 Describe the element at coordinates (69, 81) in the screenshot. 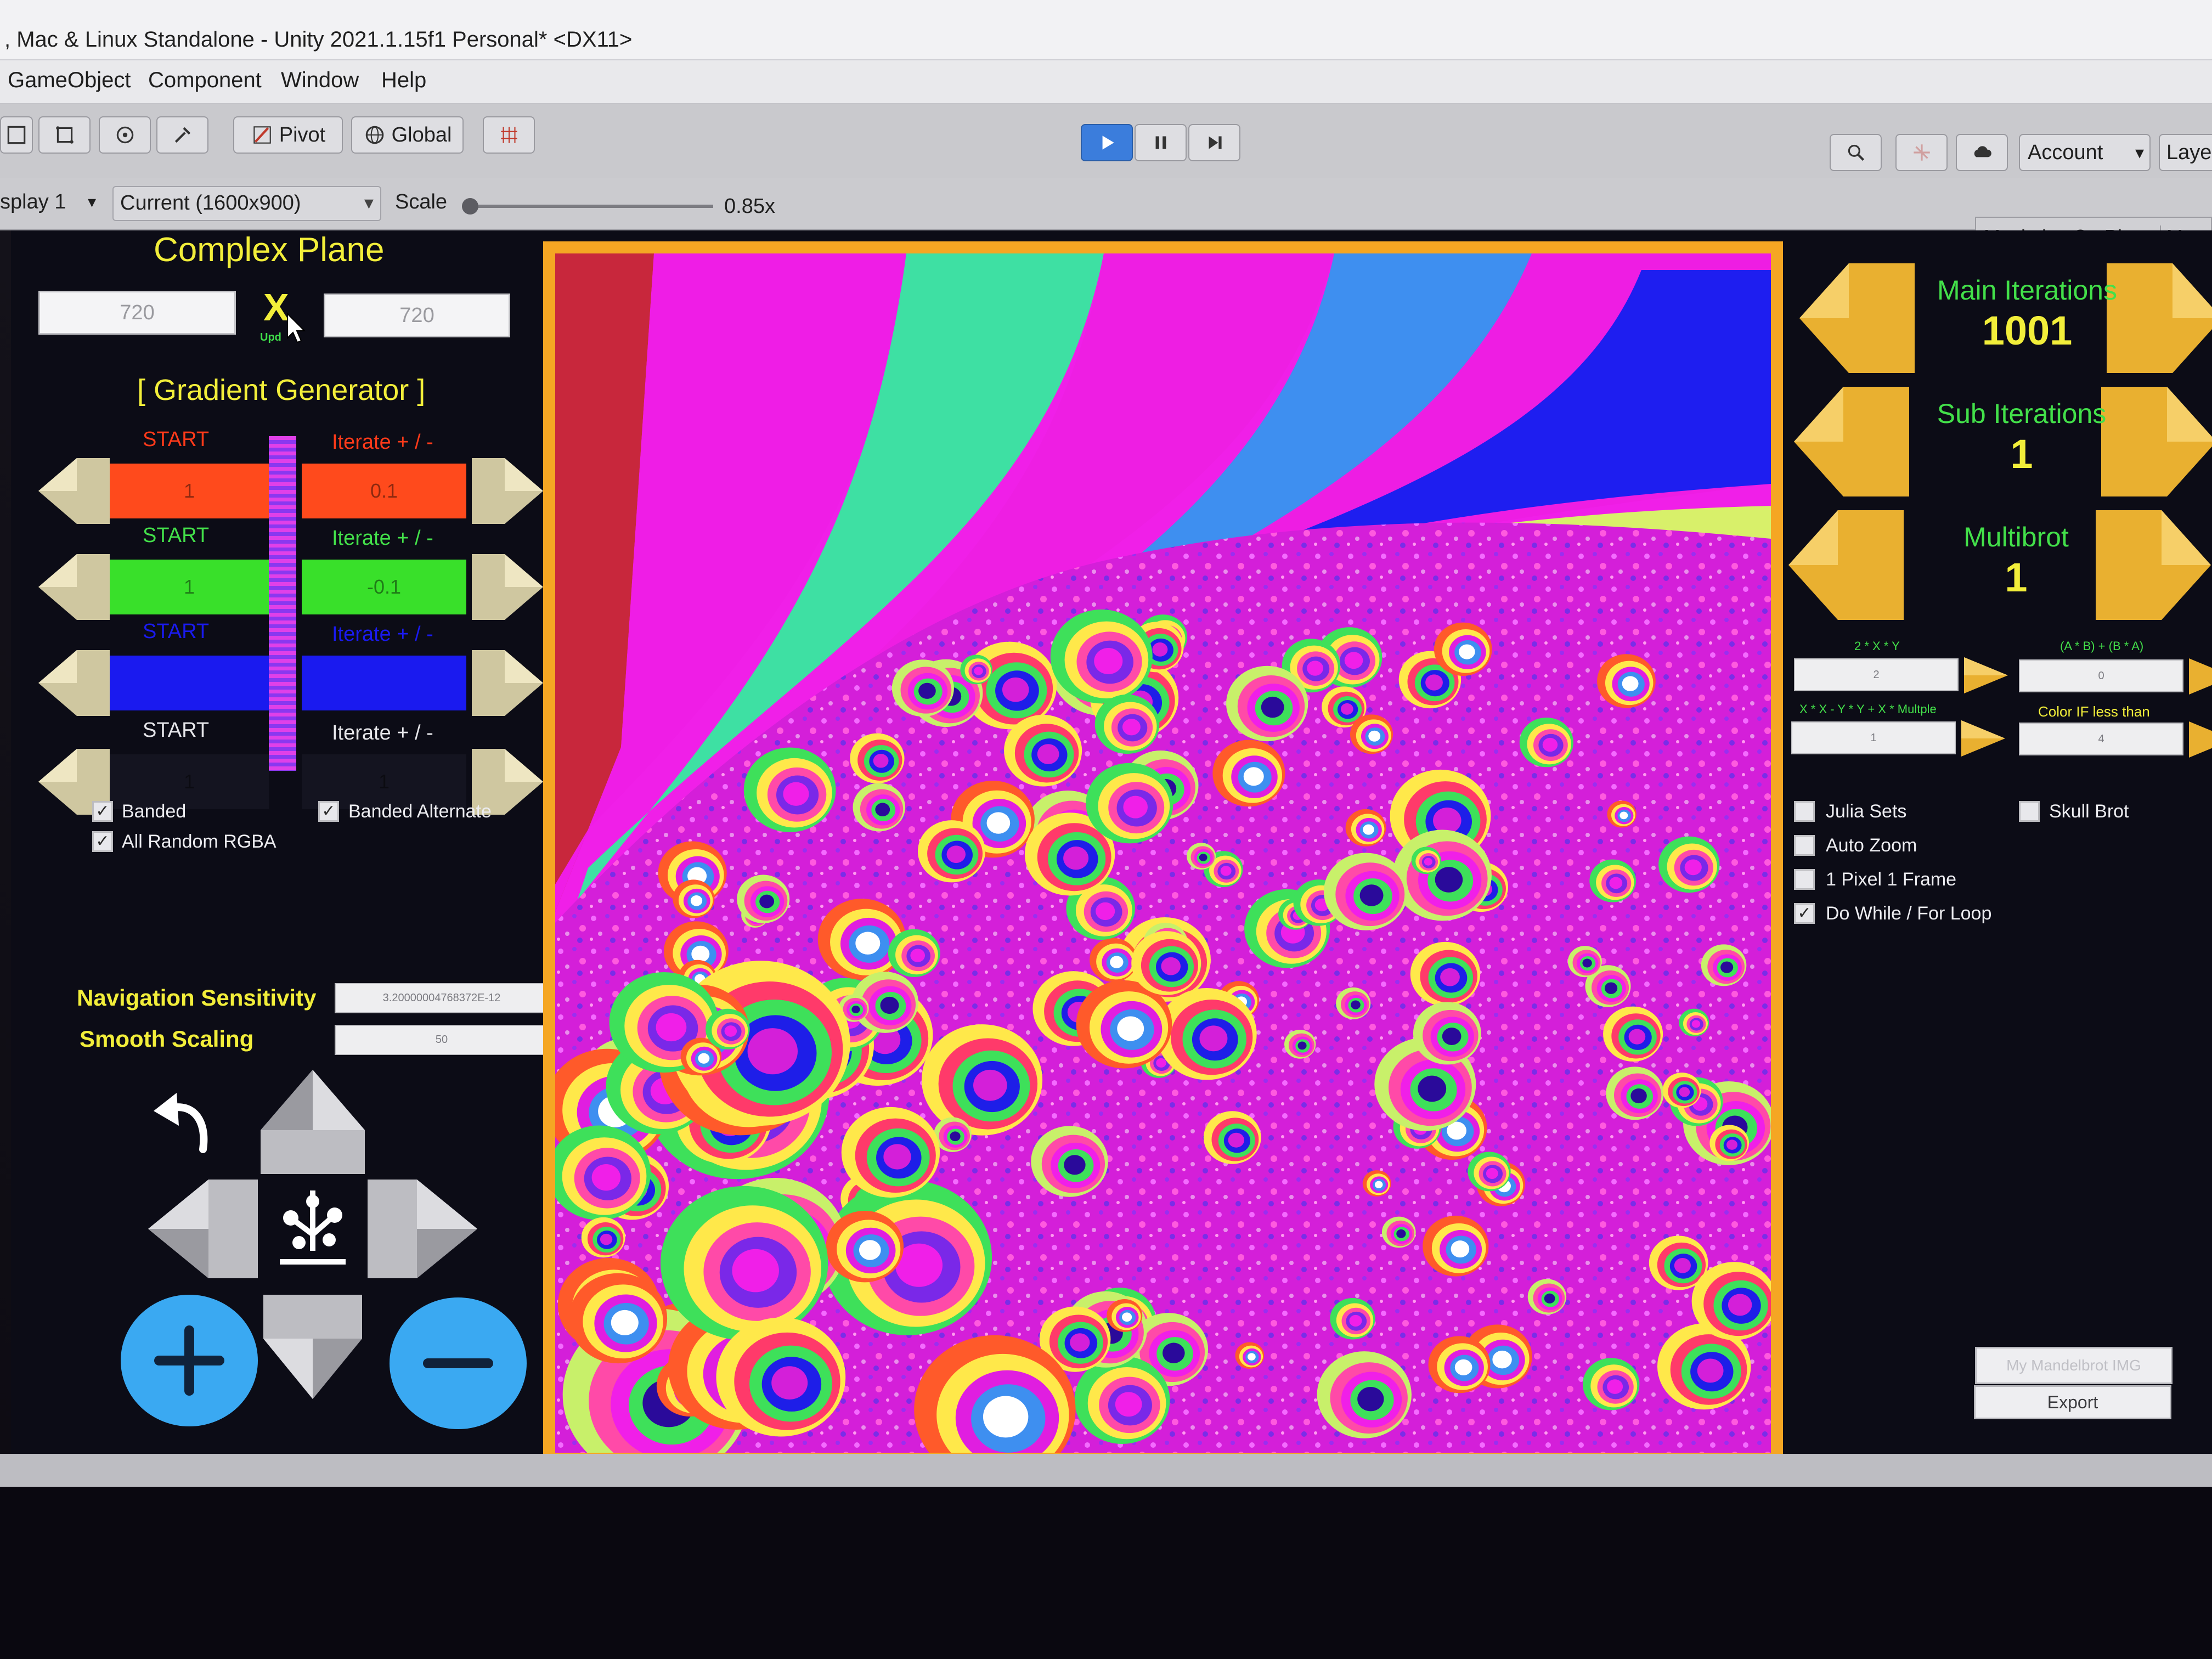

I see `menu-gameobject: GameObject` at that location.